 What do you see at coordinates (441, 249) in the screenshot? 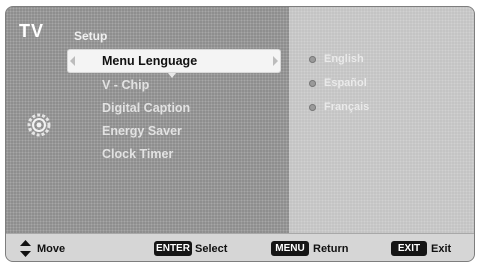
I see `exit-label: Exit` at bounding box center [441, 249].